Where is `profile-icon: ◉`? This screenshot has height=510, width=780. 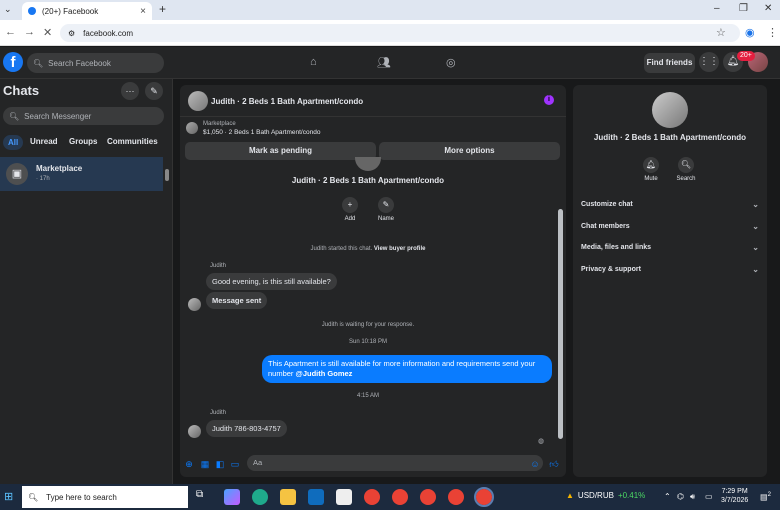 profile-icon: ◉ is located at coordinates (750, 32).